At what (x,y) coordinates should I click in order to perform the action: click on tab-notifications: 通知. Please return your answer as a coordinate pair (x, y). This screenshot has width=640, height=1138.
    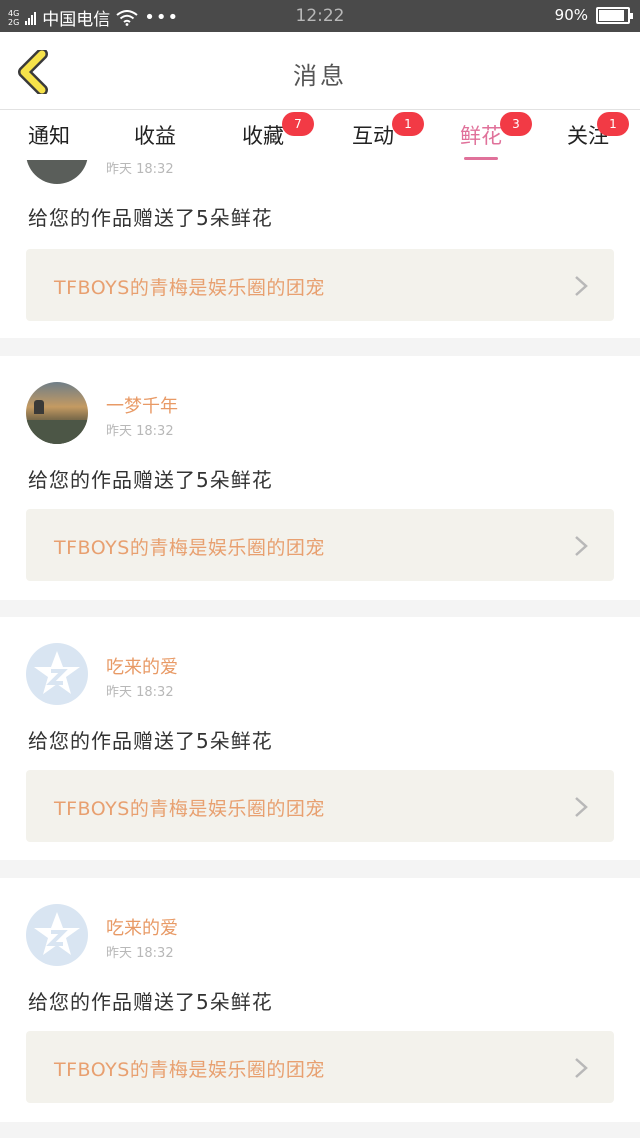
    Looking at the image, I should click on (49, 135).